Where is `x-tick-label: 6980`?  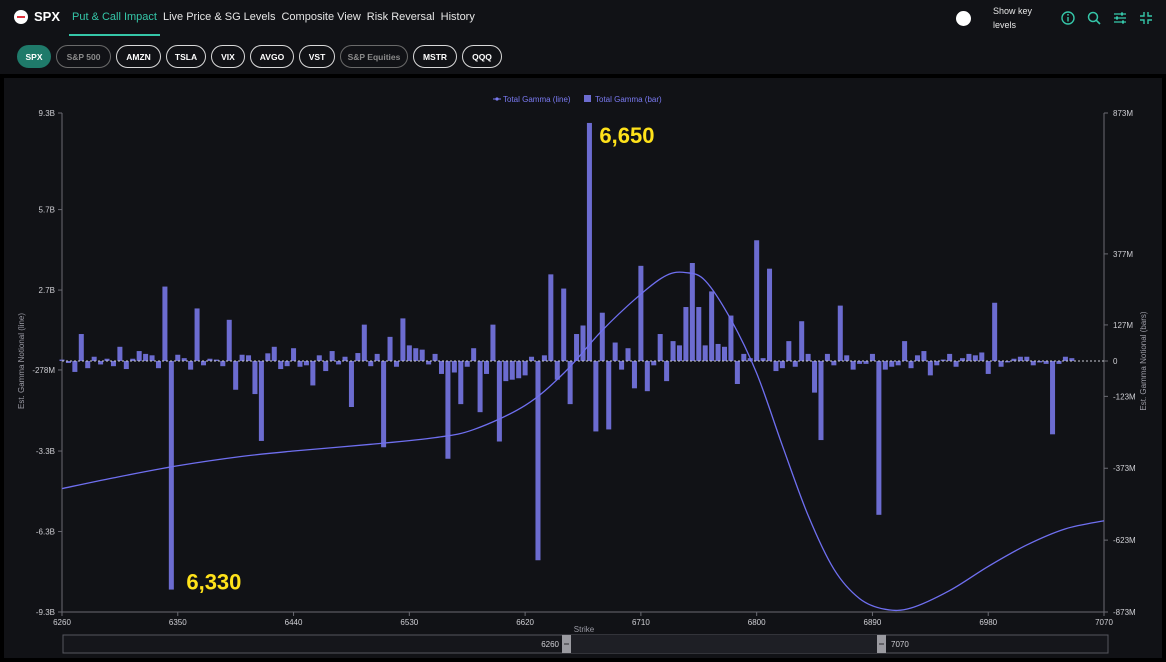
x-tick-label: 6980 is located at coordinates (988, 622).